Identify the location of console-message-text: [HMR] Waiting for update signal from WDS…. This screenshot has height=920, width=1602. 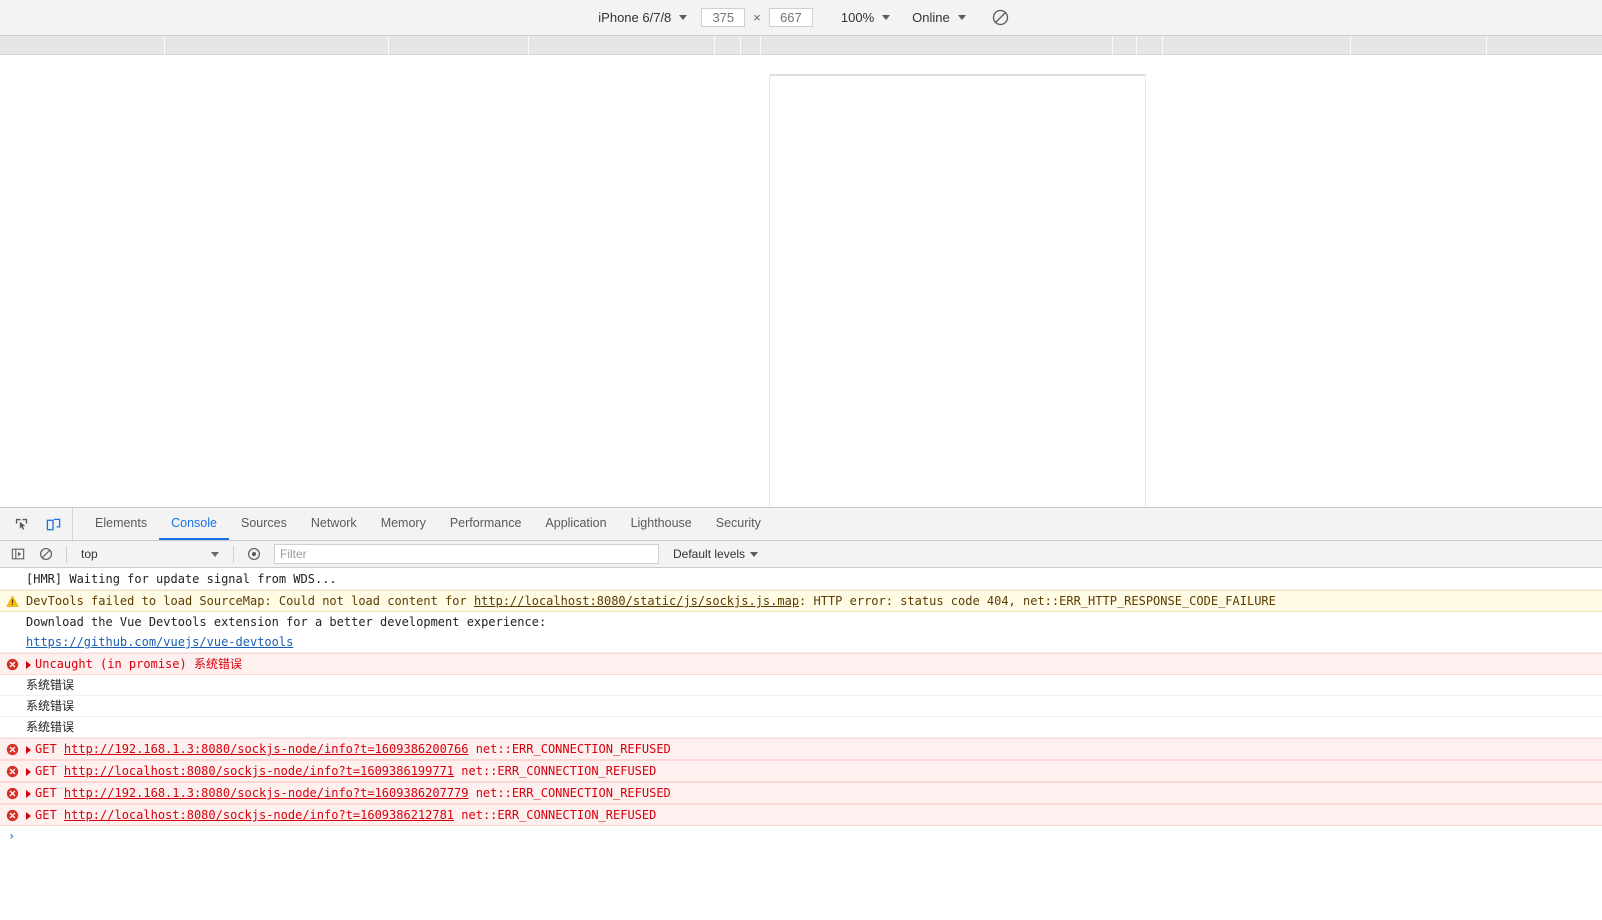
(181, 579).